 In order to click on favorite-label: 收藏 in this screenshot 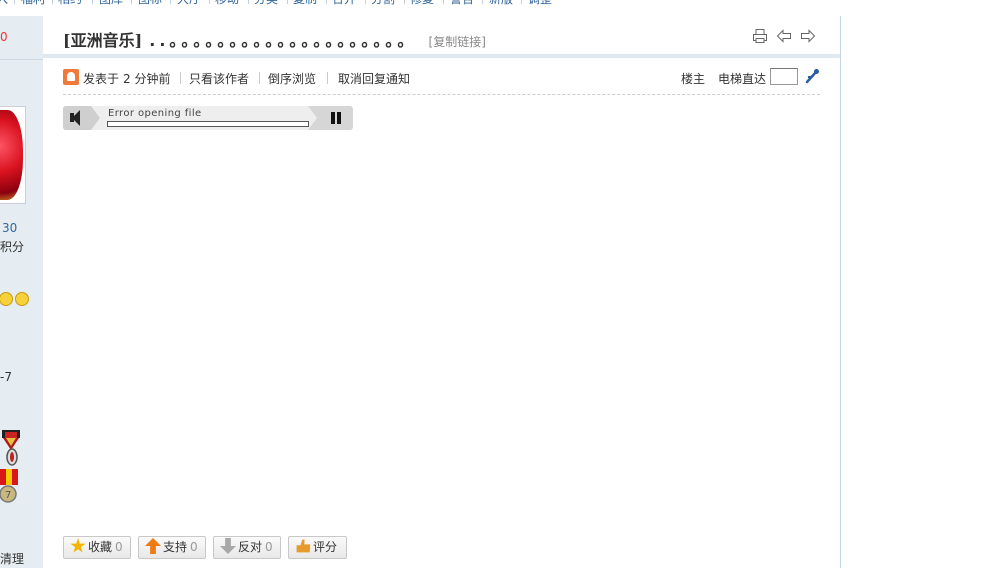, I will do `click(100, 547)`.